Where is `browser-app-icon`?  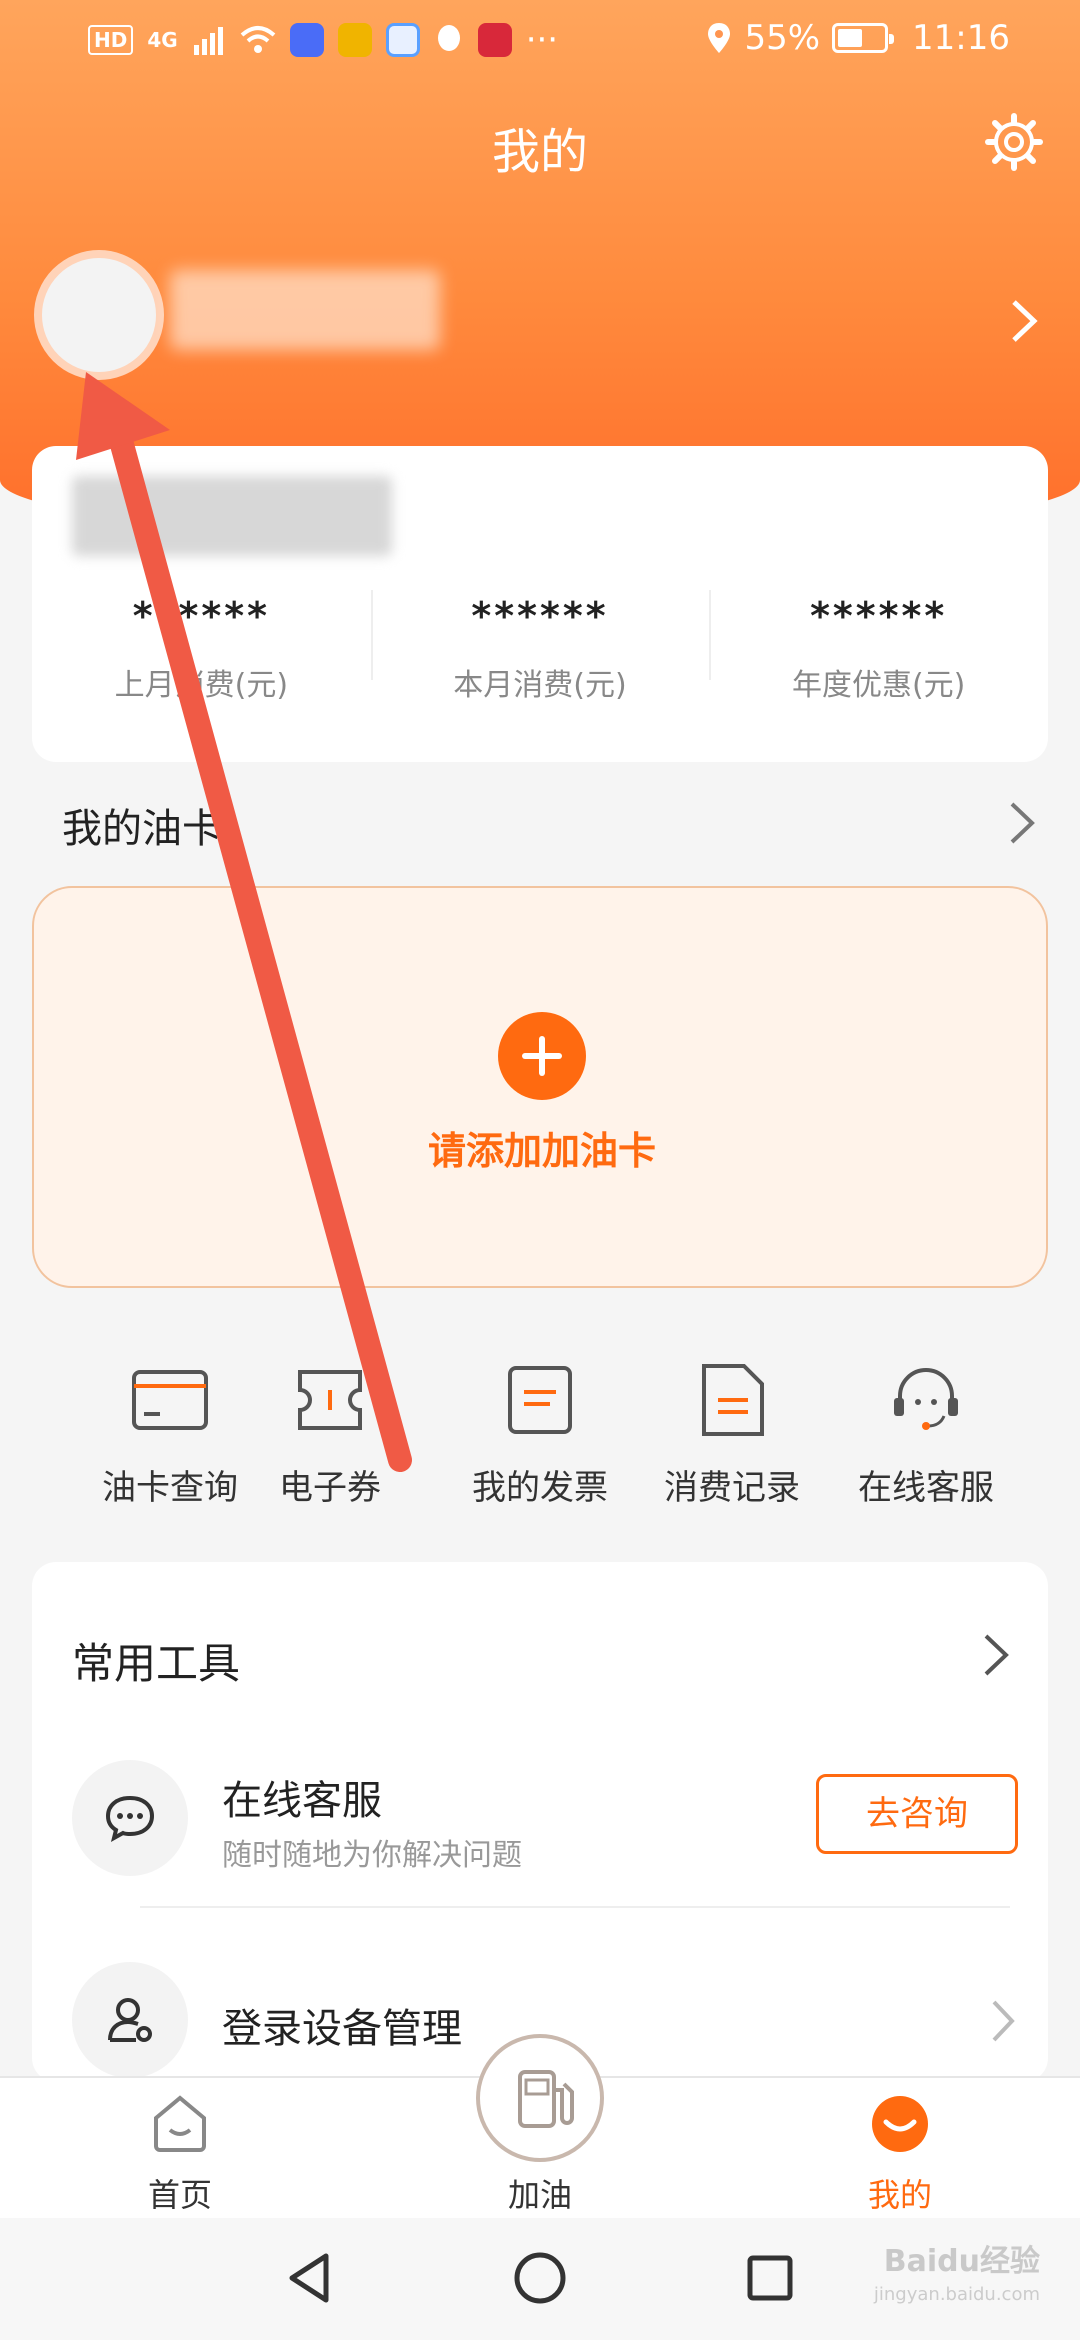
browser-app-icon is located at coordinates (402, 40).